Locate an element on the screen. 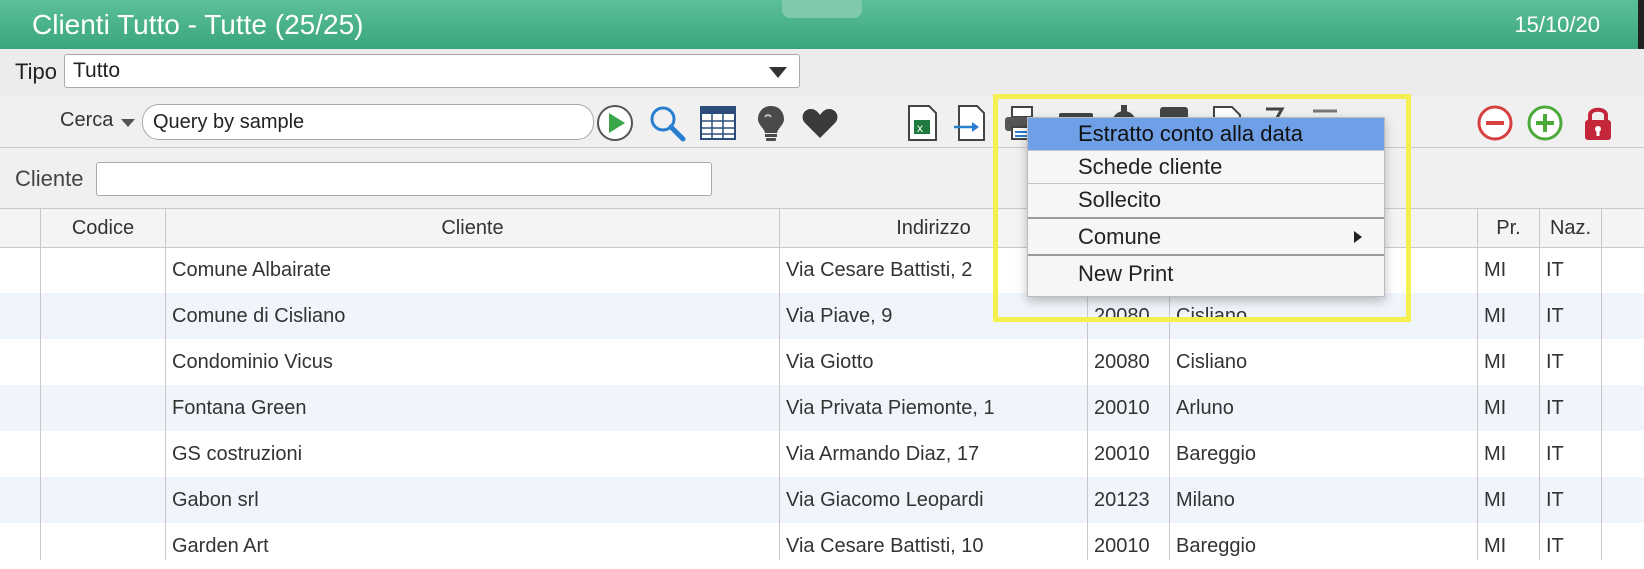 Image resolution: width=1644 pixels, height=569 pixels. cell-cap: 20123 is located at coordinates (1122, 500).